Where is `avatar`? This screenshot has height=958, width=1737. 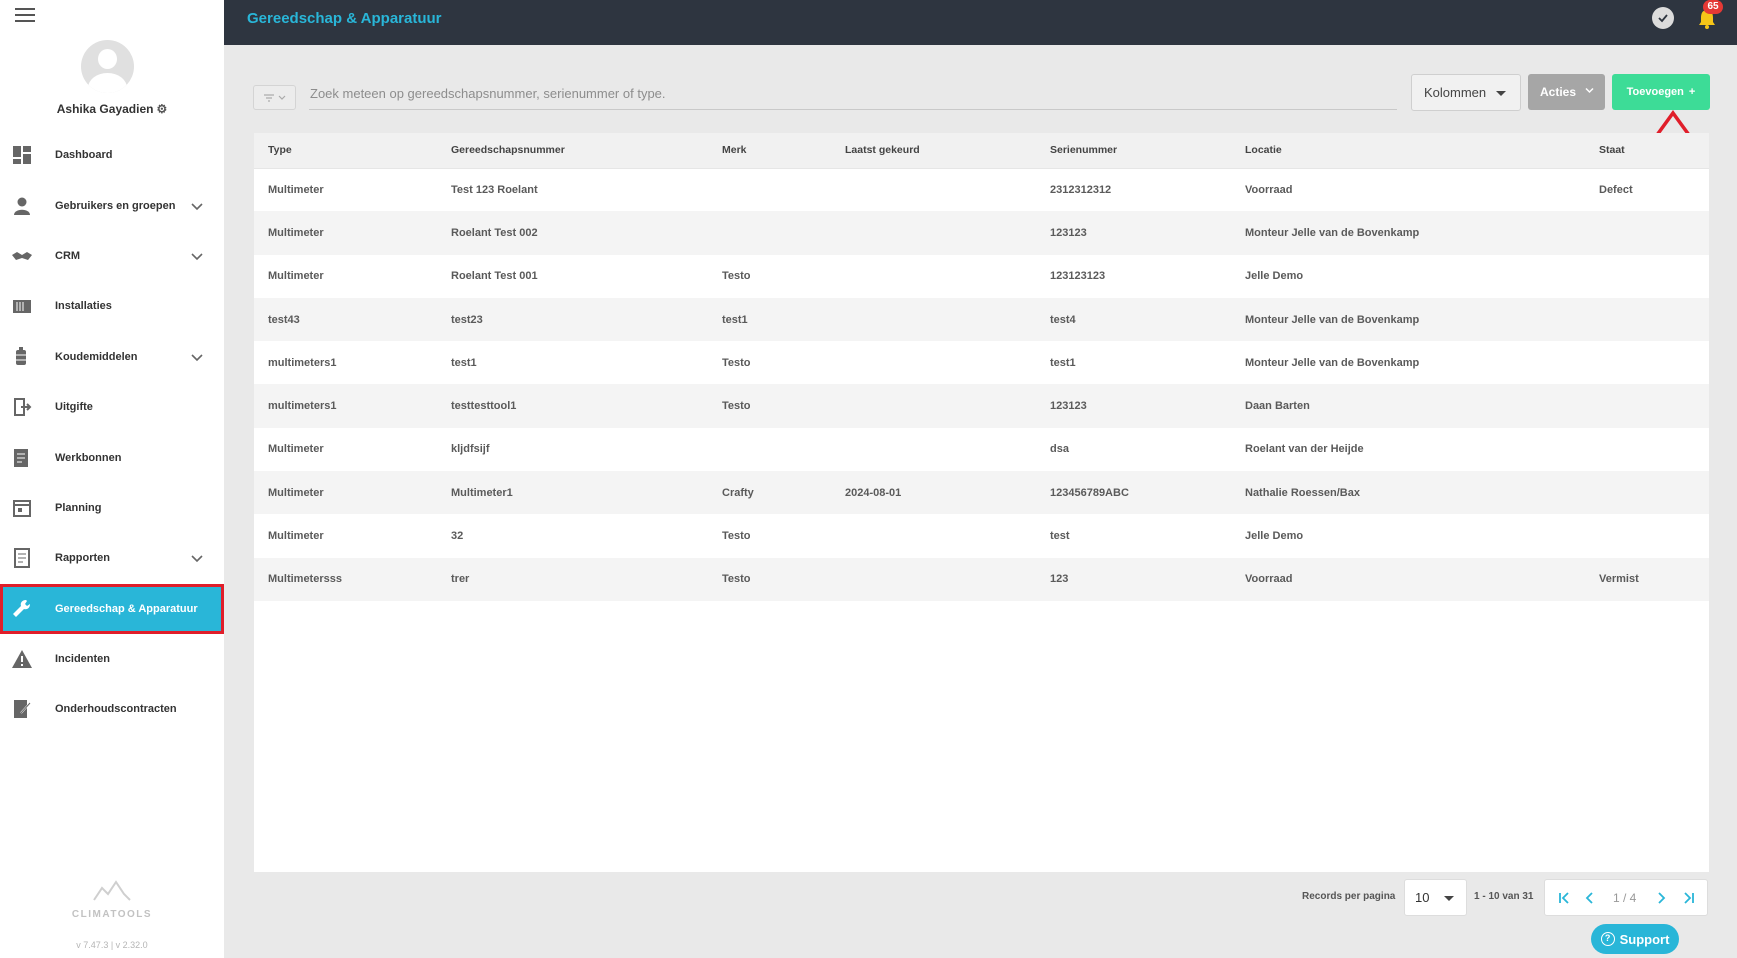
avatar is located at coordinates (107, 66).